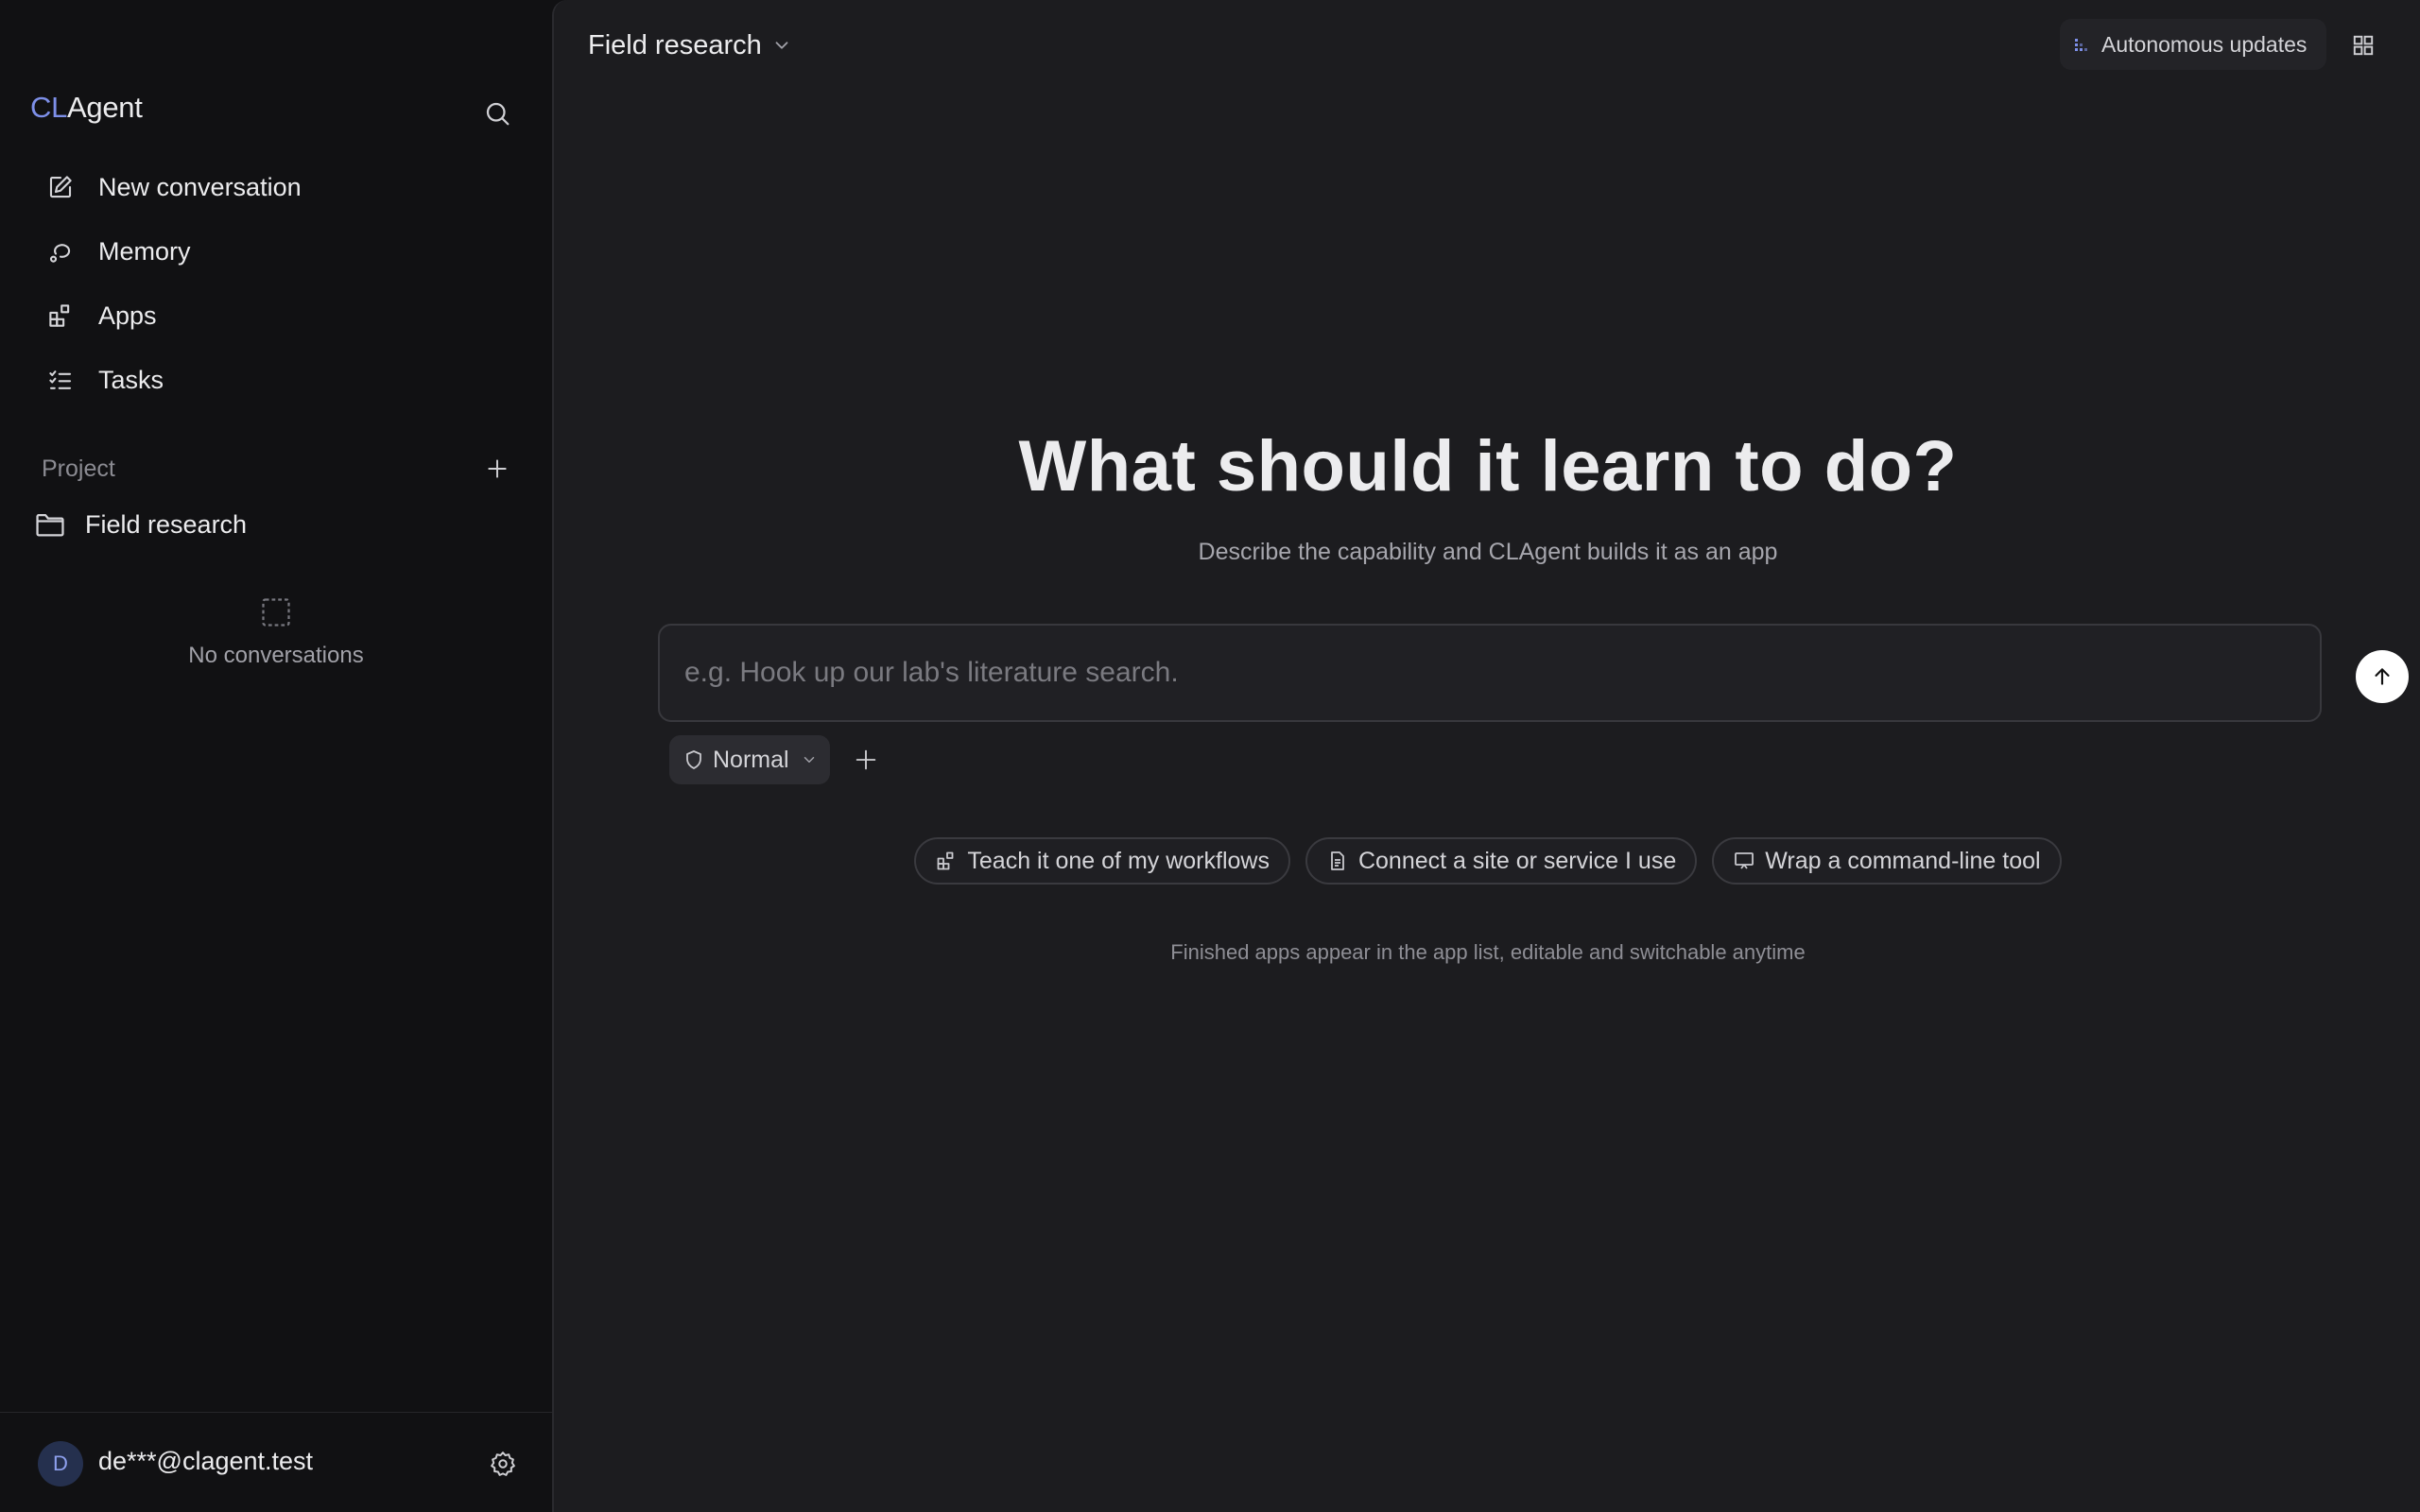 This screenshot has height=1512, width=2420. Describe the element at coordinates (79, 468) in the screenshot. I see `section-label: Project` at that location.